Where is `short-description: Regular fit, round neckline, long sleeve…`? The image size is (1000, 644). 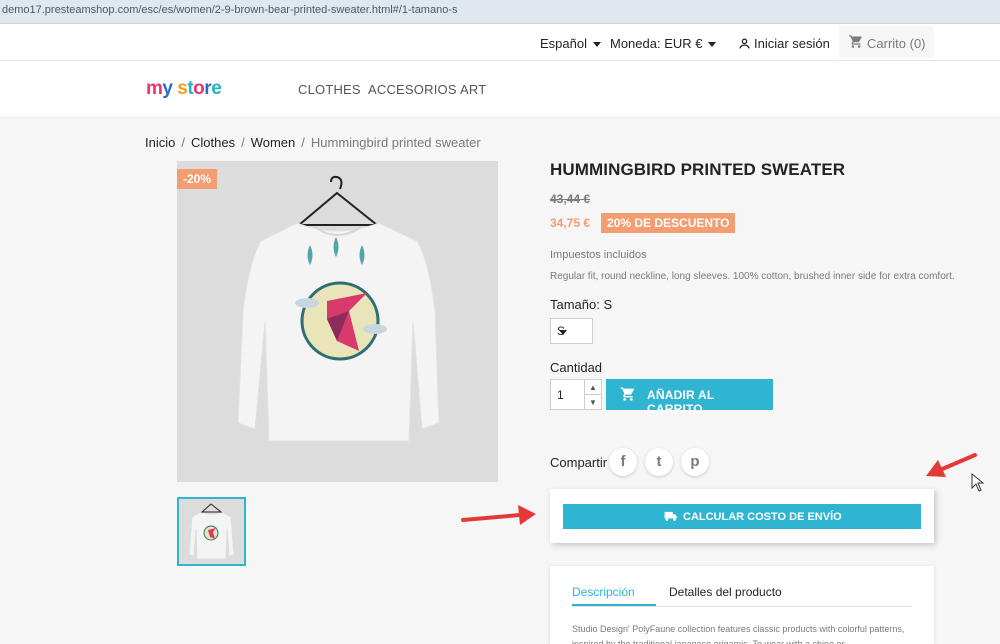
short-description: Regular fit, round neckline, long sleeve… is located at coordinates (752, 276).